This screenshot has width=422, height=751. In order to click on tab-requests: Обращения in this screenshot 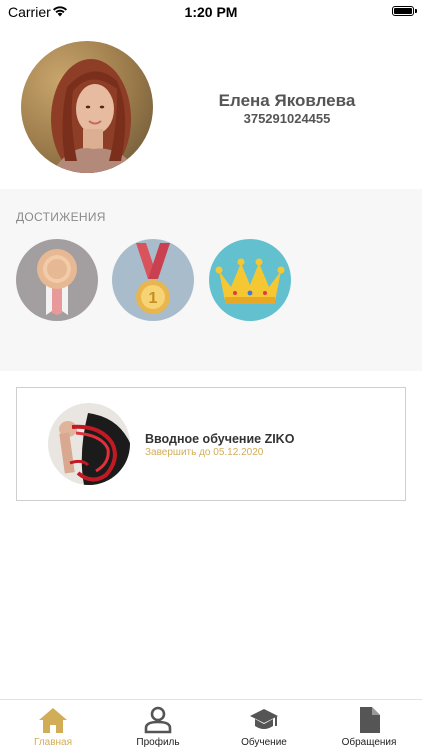, I will do `click(369, 725)`.